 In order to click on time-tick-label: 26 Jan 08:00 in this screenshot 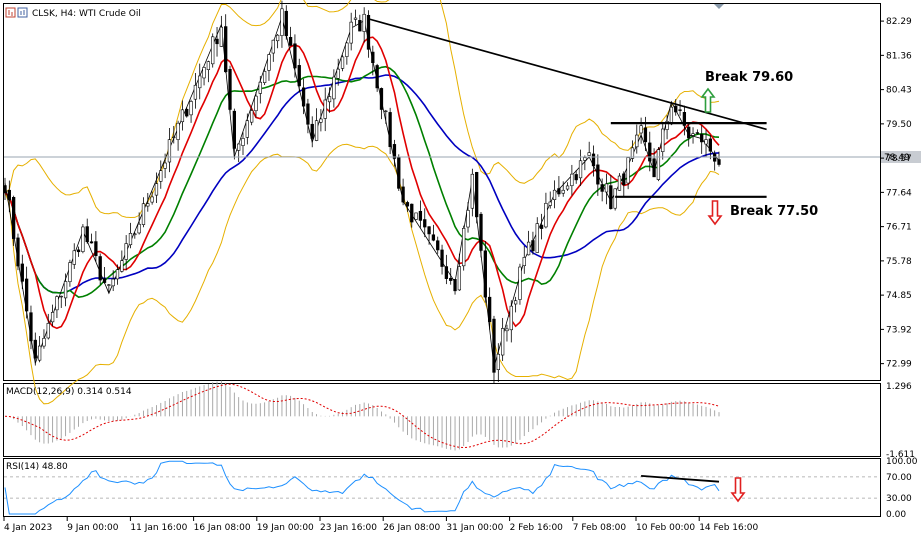, I will do `click(411, 528)`.